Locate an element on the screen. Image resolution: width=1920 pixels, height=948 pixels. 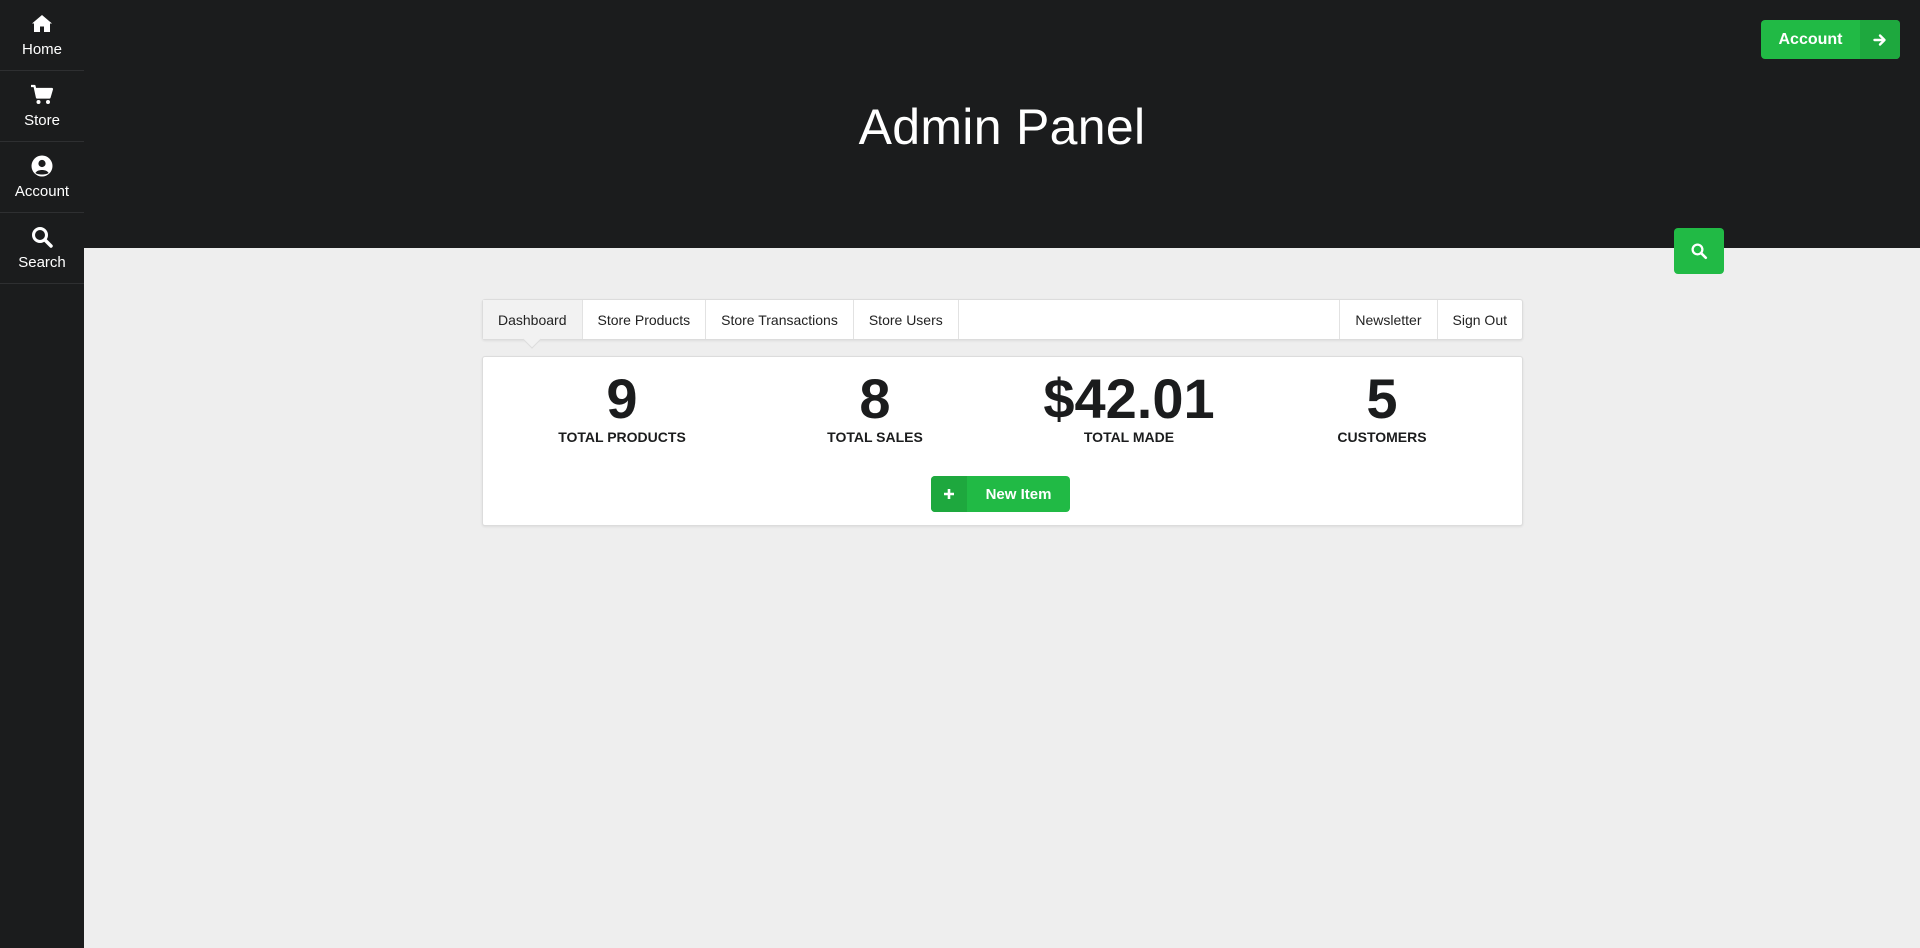
stat-value: 8 is located at coordinates (875, 398).